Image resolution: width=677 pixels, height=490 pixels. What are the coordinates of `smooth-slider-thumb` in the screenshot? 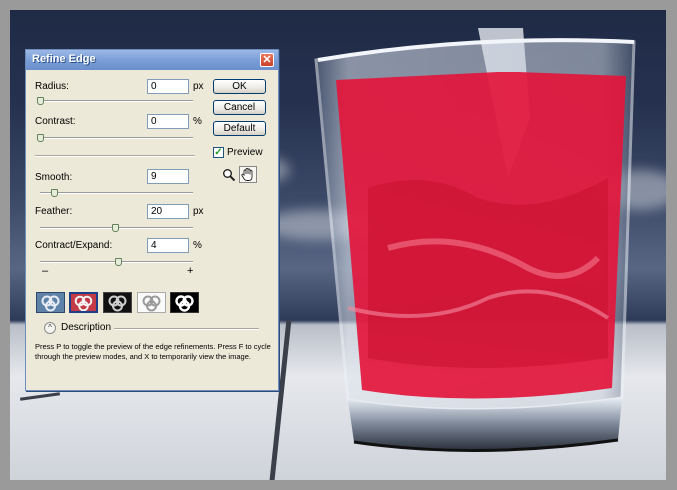 It's located at (54, 193).